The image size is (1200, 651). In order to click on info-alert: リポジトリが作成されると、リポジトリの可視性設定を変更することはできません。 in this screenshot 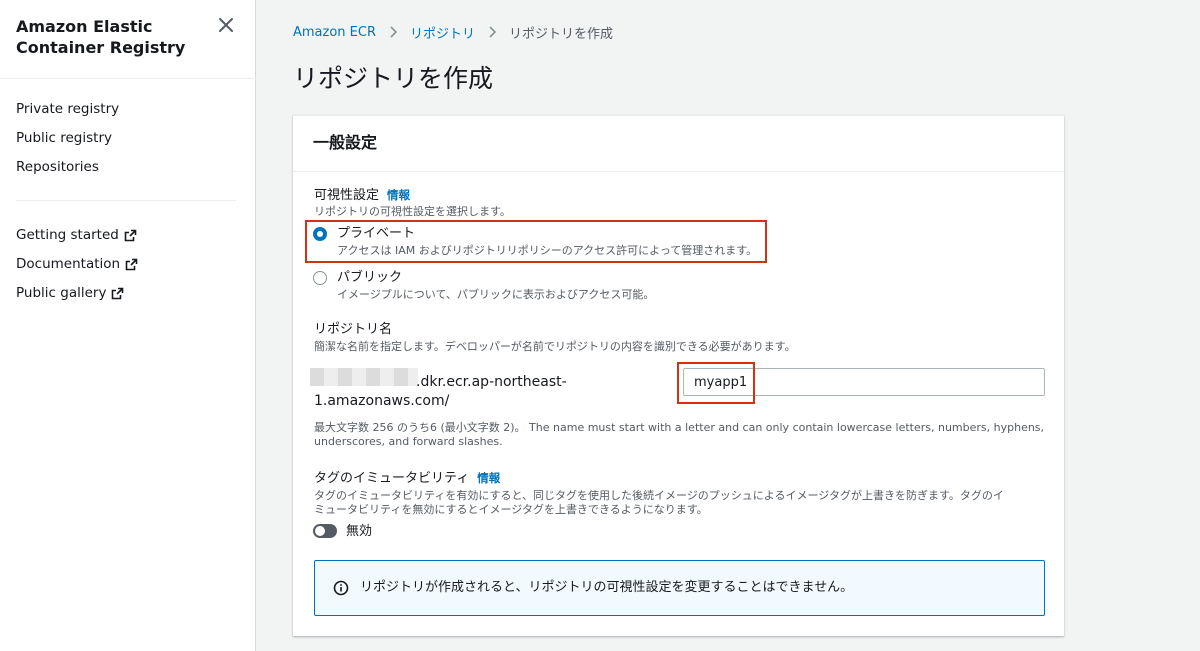, I will do `click(679, 588)`.